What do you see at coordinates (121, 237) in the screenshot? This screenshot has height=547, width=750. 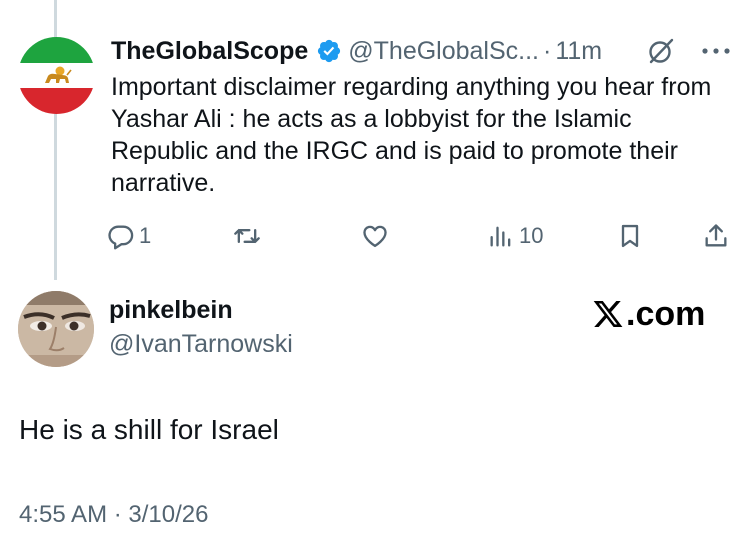 I see `reply-icon` at bounding box center [121, 237].